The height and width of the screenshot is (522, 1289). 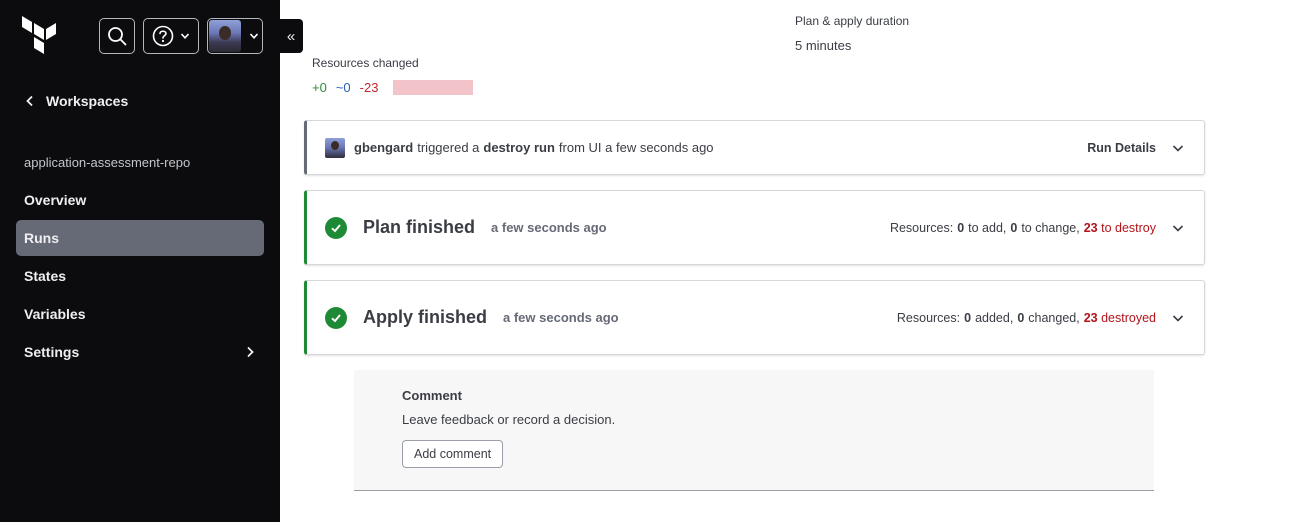 What do you see at coordinates (383, 147) in the screenshot?
I see `trigger-user: gbengard` at bounding box center [383, 147].